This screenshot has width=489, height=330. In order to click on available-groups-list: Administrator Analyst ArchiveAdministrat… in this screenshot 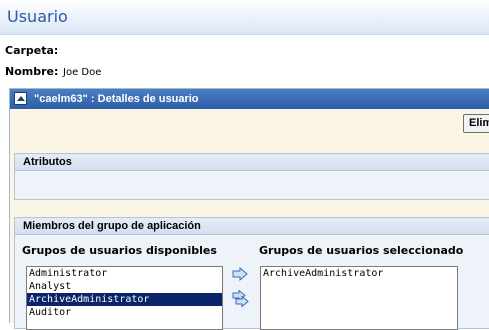, I will do `click(124, 298)`.